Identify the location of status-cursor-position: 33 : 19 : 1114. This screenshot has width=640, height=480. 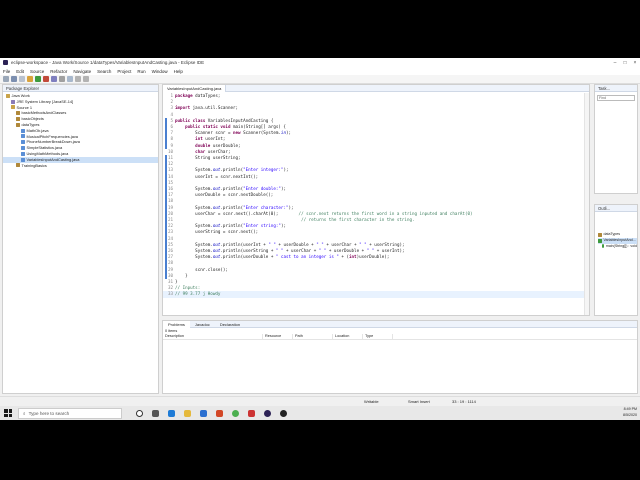
(464, 401).